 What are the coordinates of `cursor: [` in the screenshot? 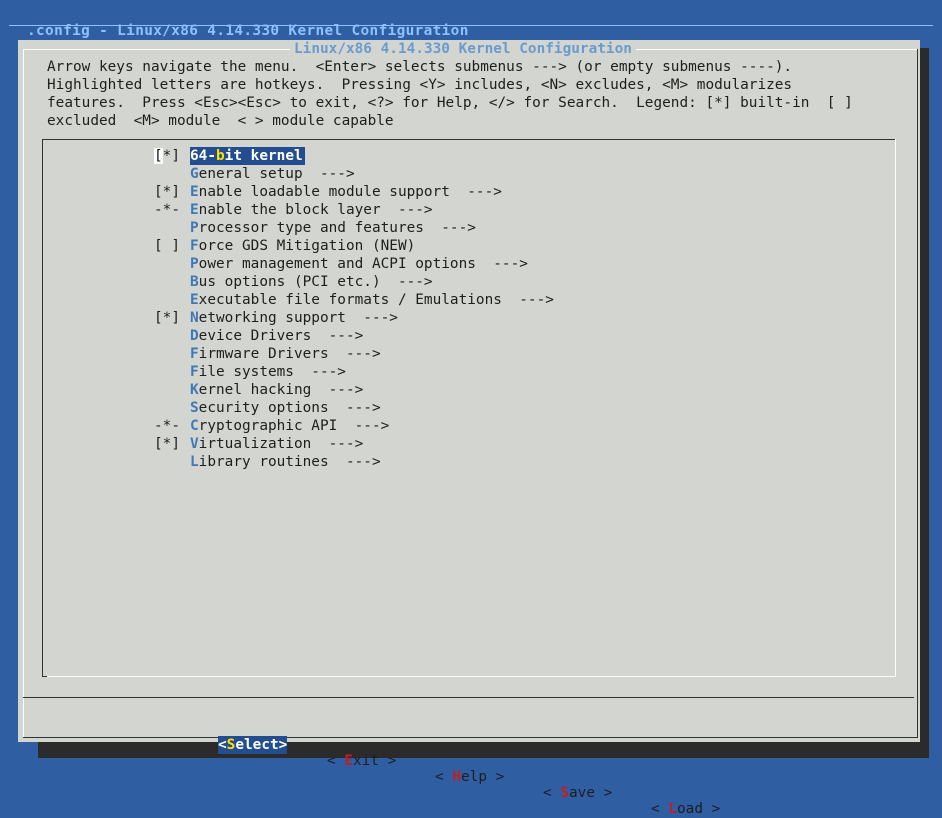 It's located at (158, 156).